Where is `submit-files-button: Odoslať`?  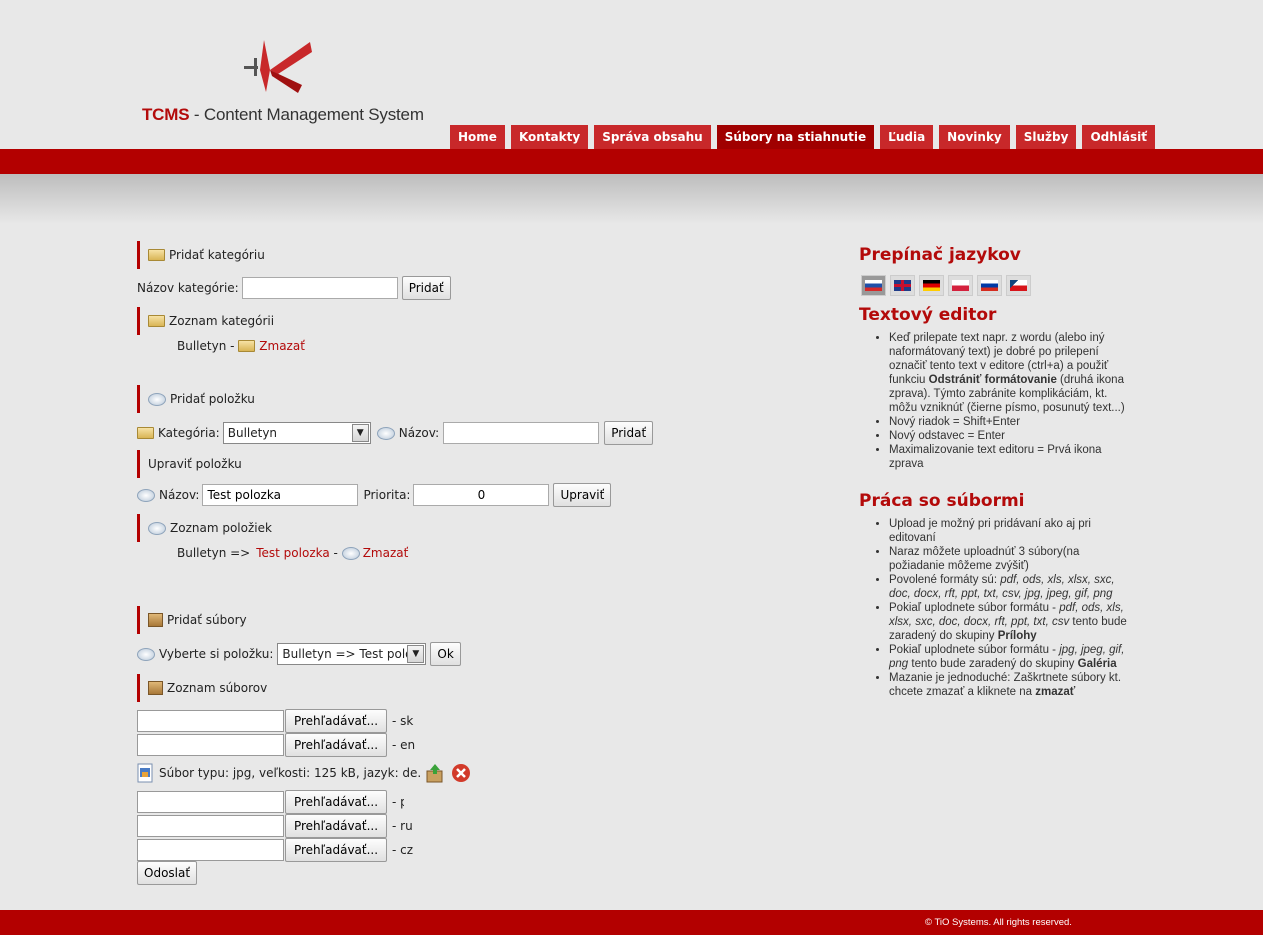
submit-files-button: Odoslať is located at coordinates (167, 873).